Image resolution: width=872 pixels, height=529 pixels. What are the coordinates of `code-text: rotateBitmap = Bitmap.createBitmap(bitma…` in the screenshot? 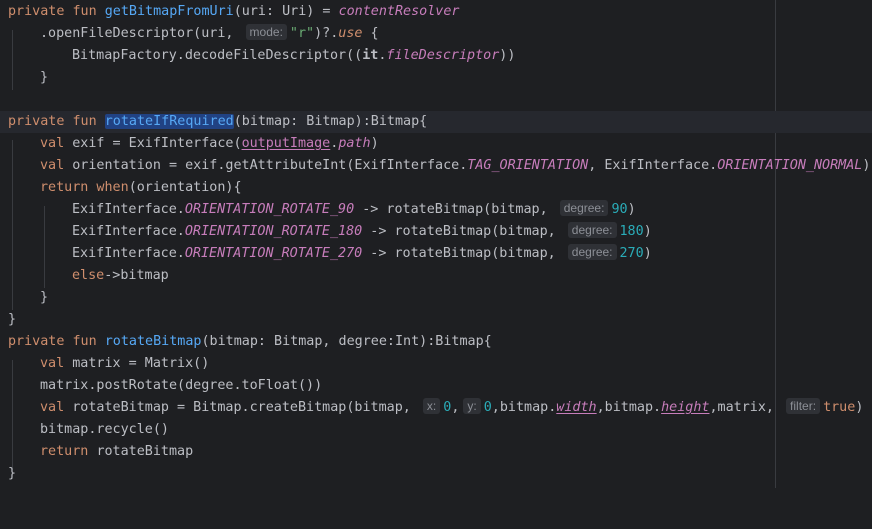 It's located at (245, 407).